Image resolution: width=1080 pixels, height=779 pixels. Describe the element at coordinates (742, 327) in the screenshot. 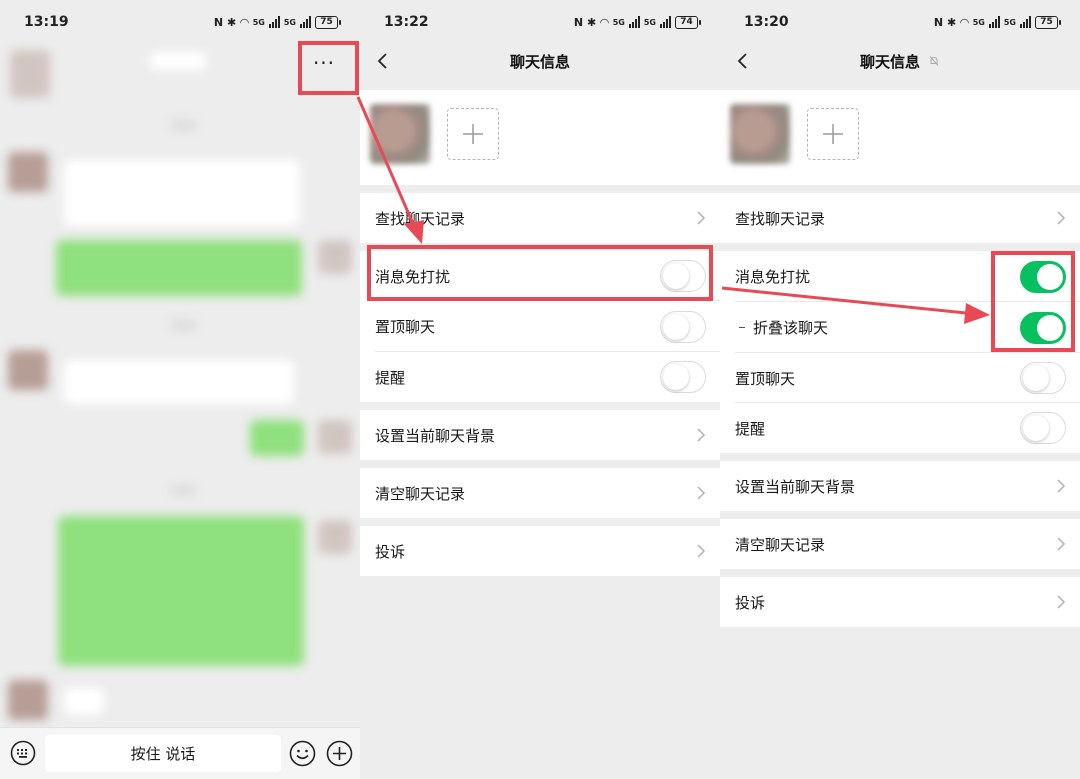

I see `sub-item-dash` at that location.